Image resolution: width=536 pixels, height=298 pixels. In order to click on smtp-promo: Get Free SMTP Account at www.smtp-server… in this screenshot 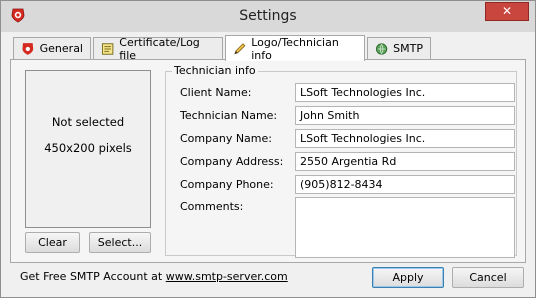, I will do `click(154, 276)`.